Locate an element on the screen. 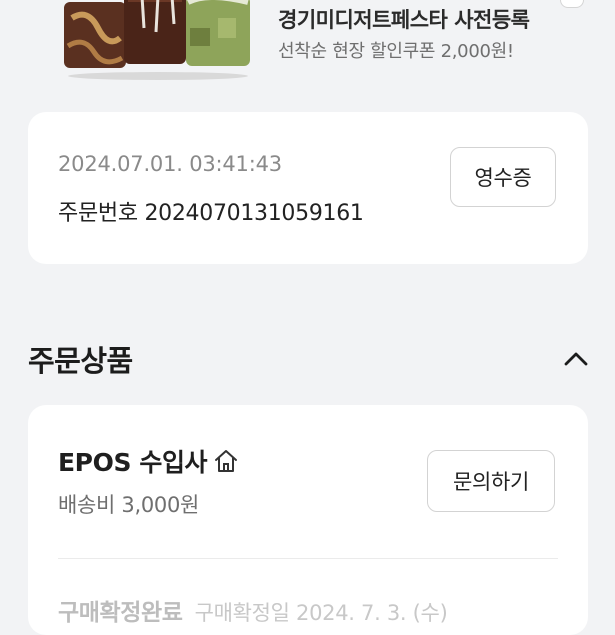 The height and width of the screenshot is (635, 615). banner-title: 경기미디저트페스타 사전등록 is located at coordinates (404, 20).